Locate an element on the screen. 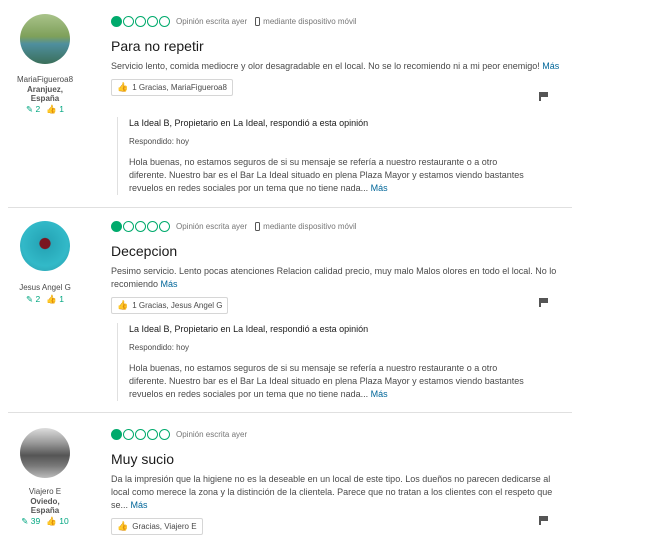 This screenshot has height=539, width=654. member-info: Jesus Angel G ✎ 2 👍 1 is located at coordinates (45, 263).